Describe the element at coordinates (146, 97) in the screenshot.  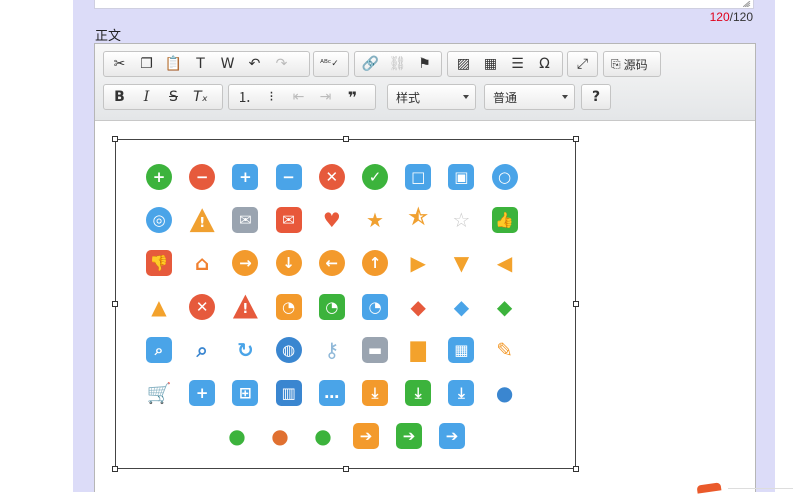
I see `italic-icon: I` at that location.